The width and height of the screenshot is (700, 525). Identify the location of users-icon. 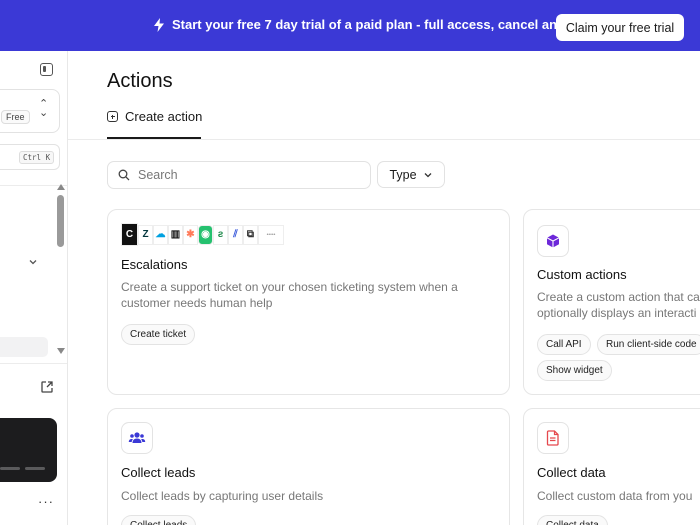
(137, 437).